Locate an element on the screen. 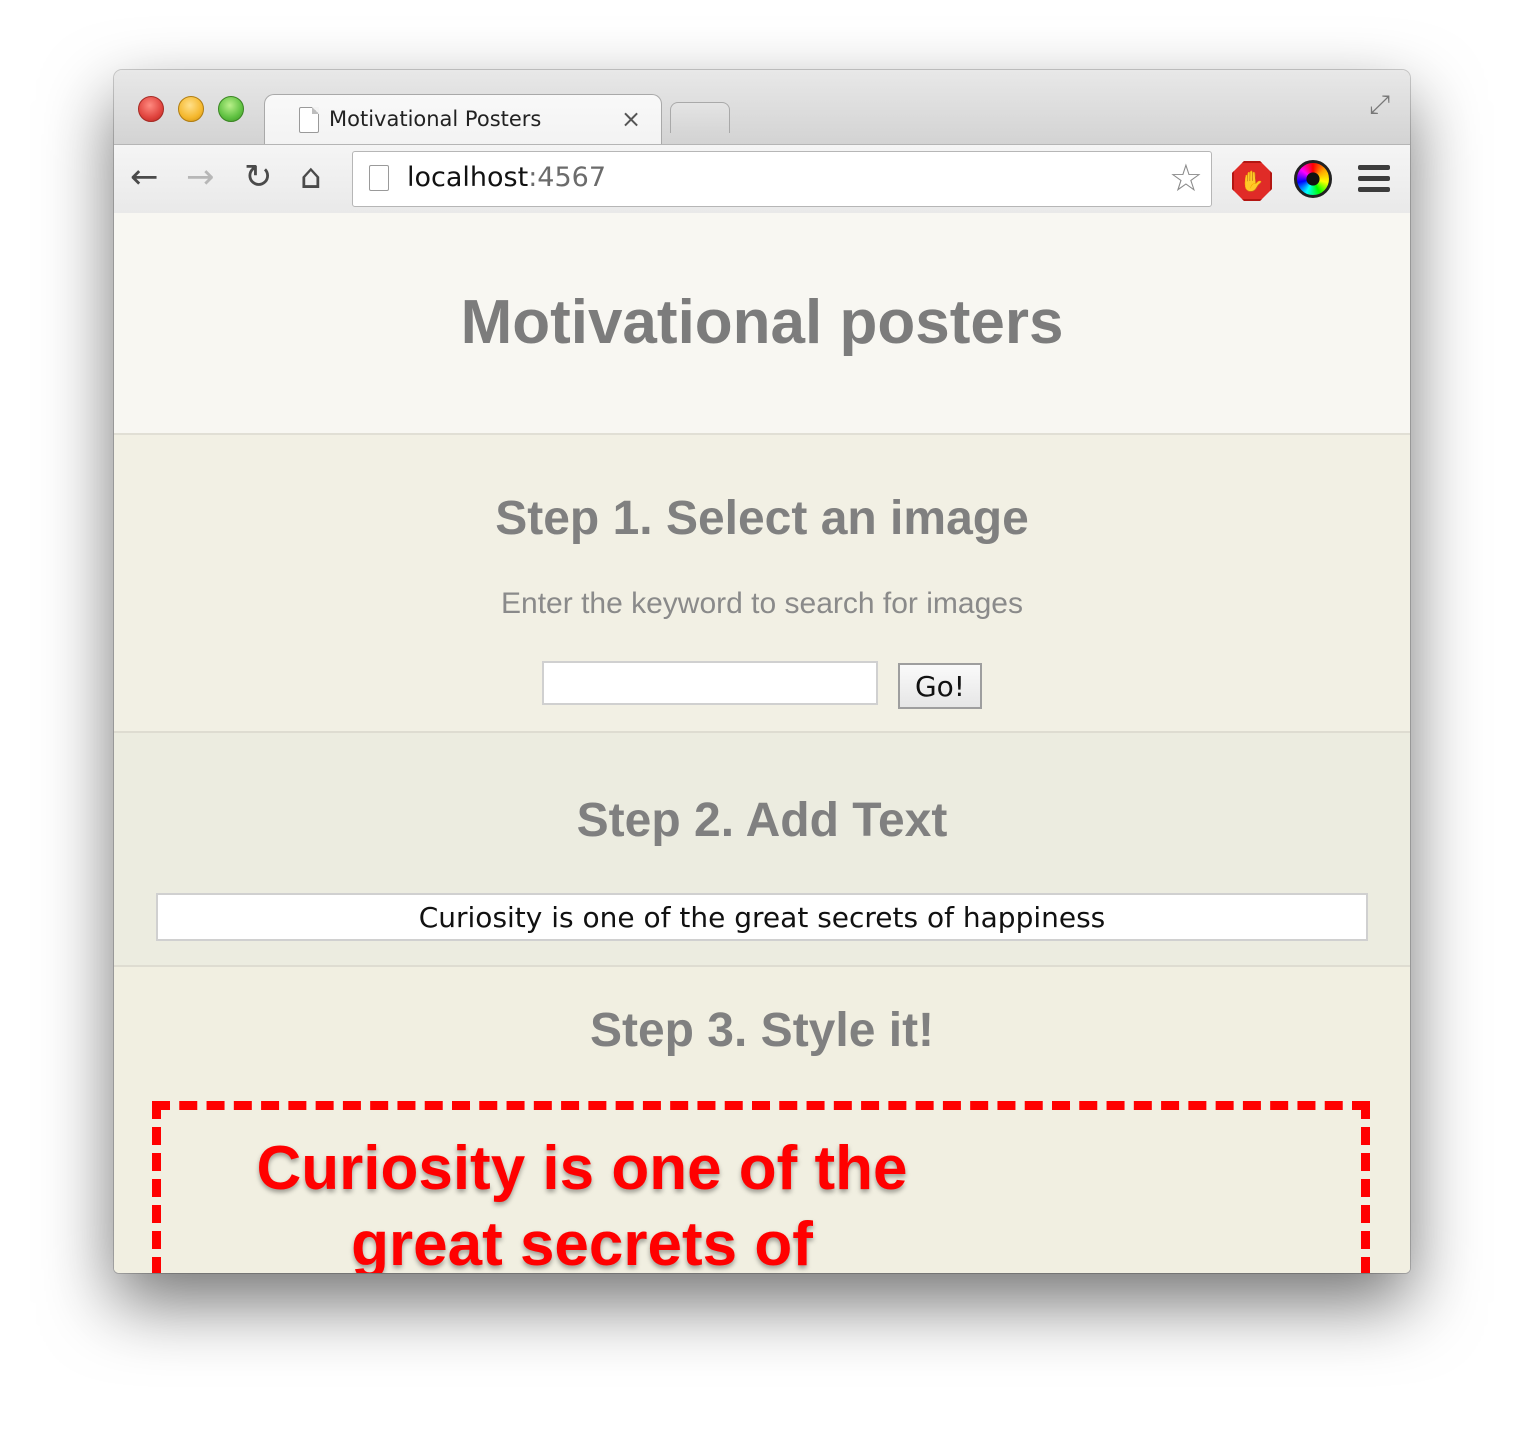  home-icon: ⌂ is located at coordinates (311, 177).